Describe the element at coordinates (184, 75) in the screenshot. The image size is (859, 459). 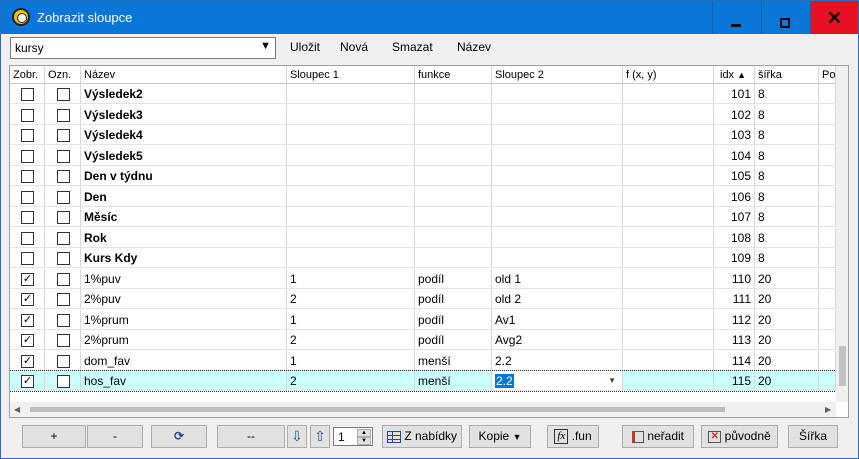
I see `header-nazev: Název` at that location.